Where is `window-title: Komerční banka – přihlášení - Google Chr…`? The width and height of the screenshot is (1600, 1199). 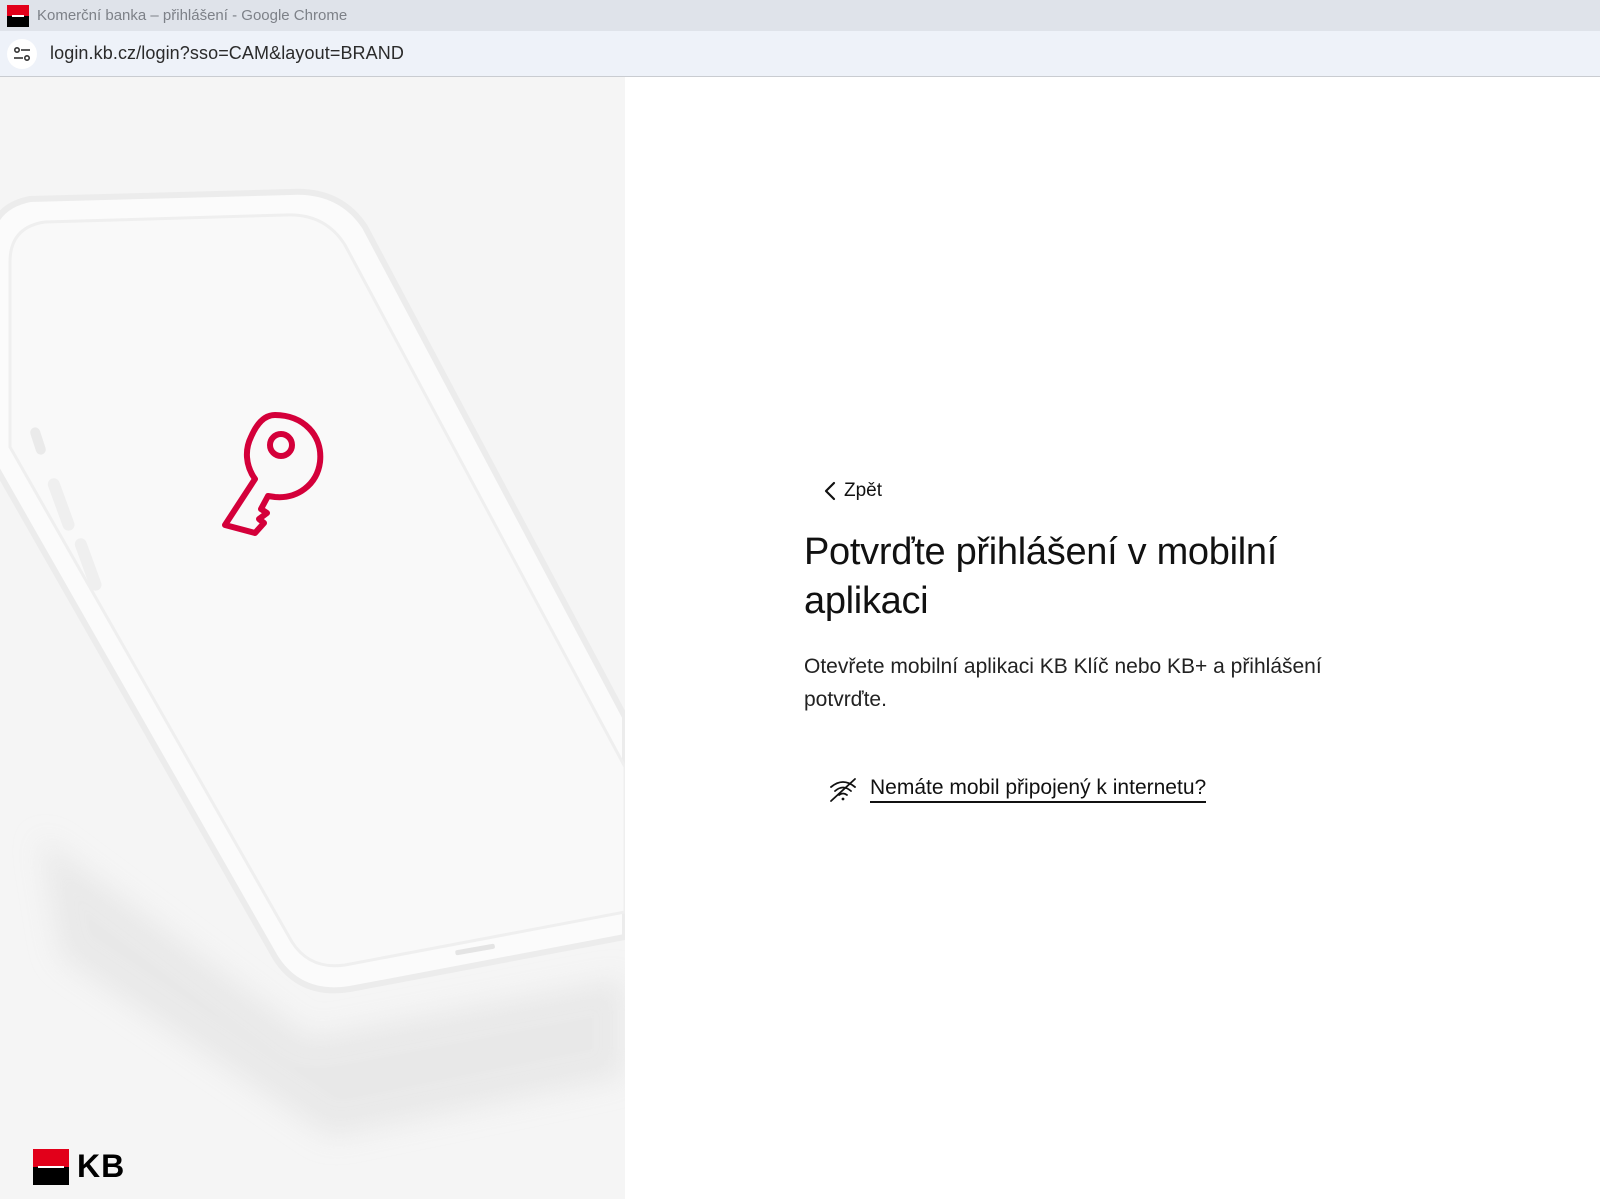 window-title: Komerční banka – přihlášení - Google Chr… is located at coordinates (192, 15).